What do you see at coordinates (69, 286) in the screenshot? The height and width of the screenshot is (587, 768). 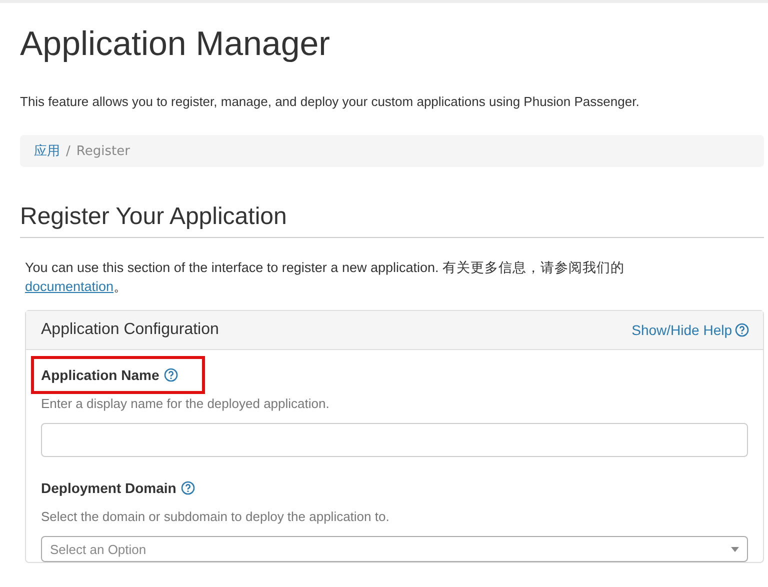 I see `documentation-link: documentation` at bounding box center [69, 286].